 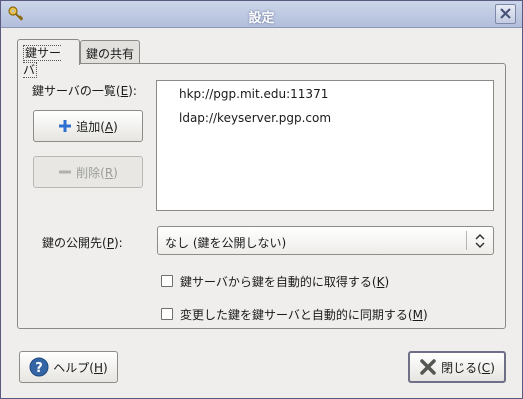 What do you see at coordinates (65, 172) in the screenshot?
I see `minus-icon` at bounding box center [65, 172].